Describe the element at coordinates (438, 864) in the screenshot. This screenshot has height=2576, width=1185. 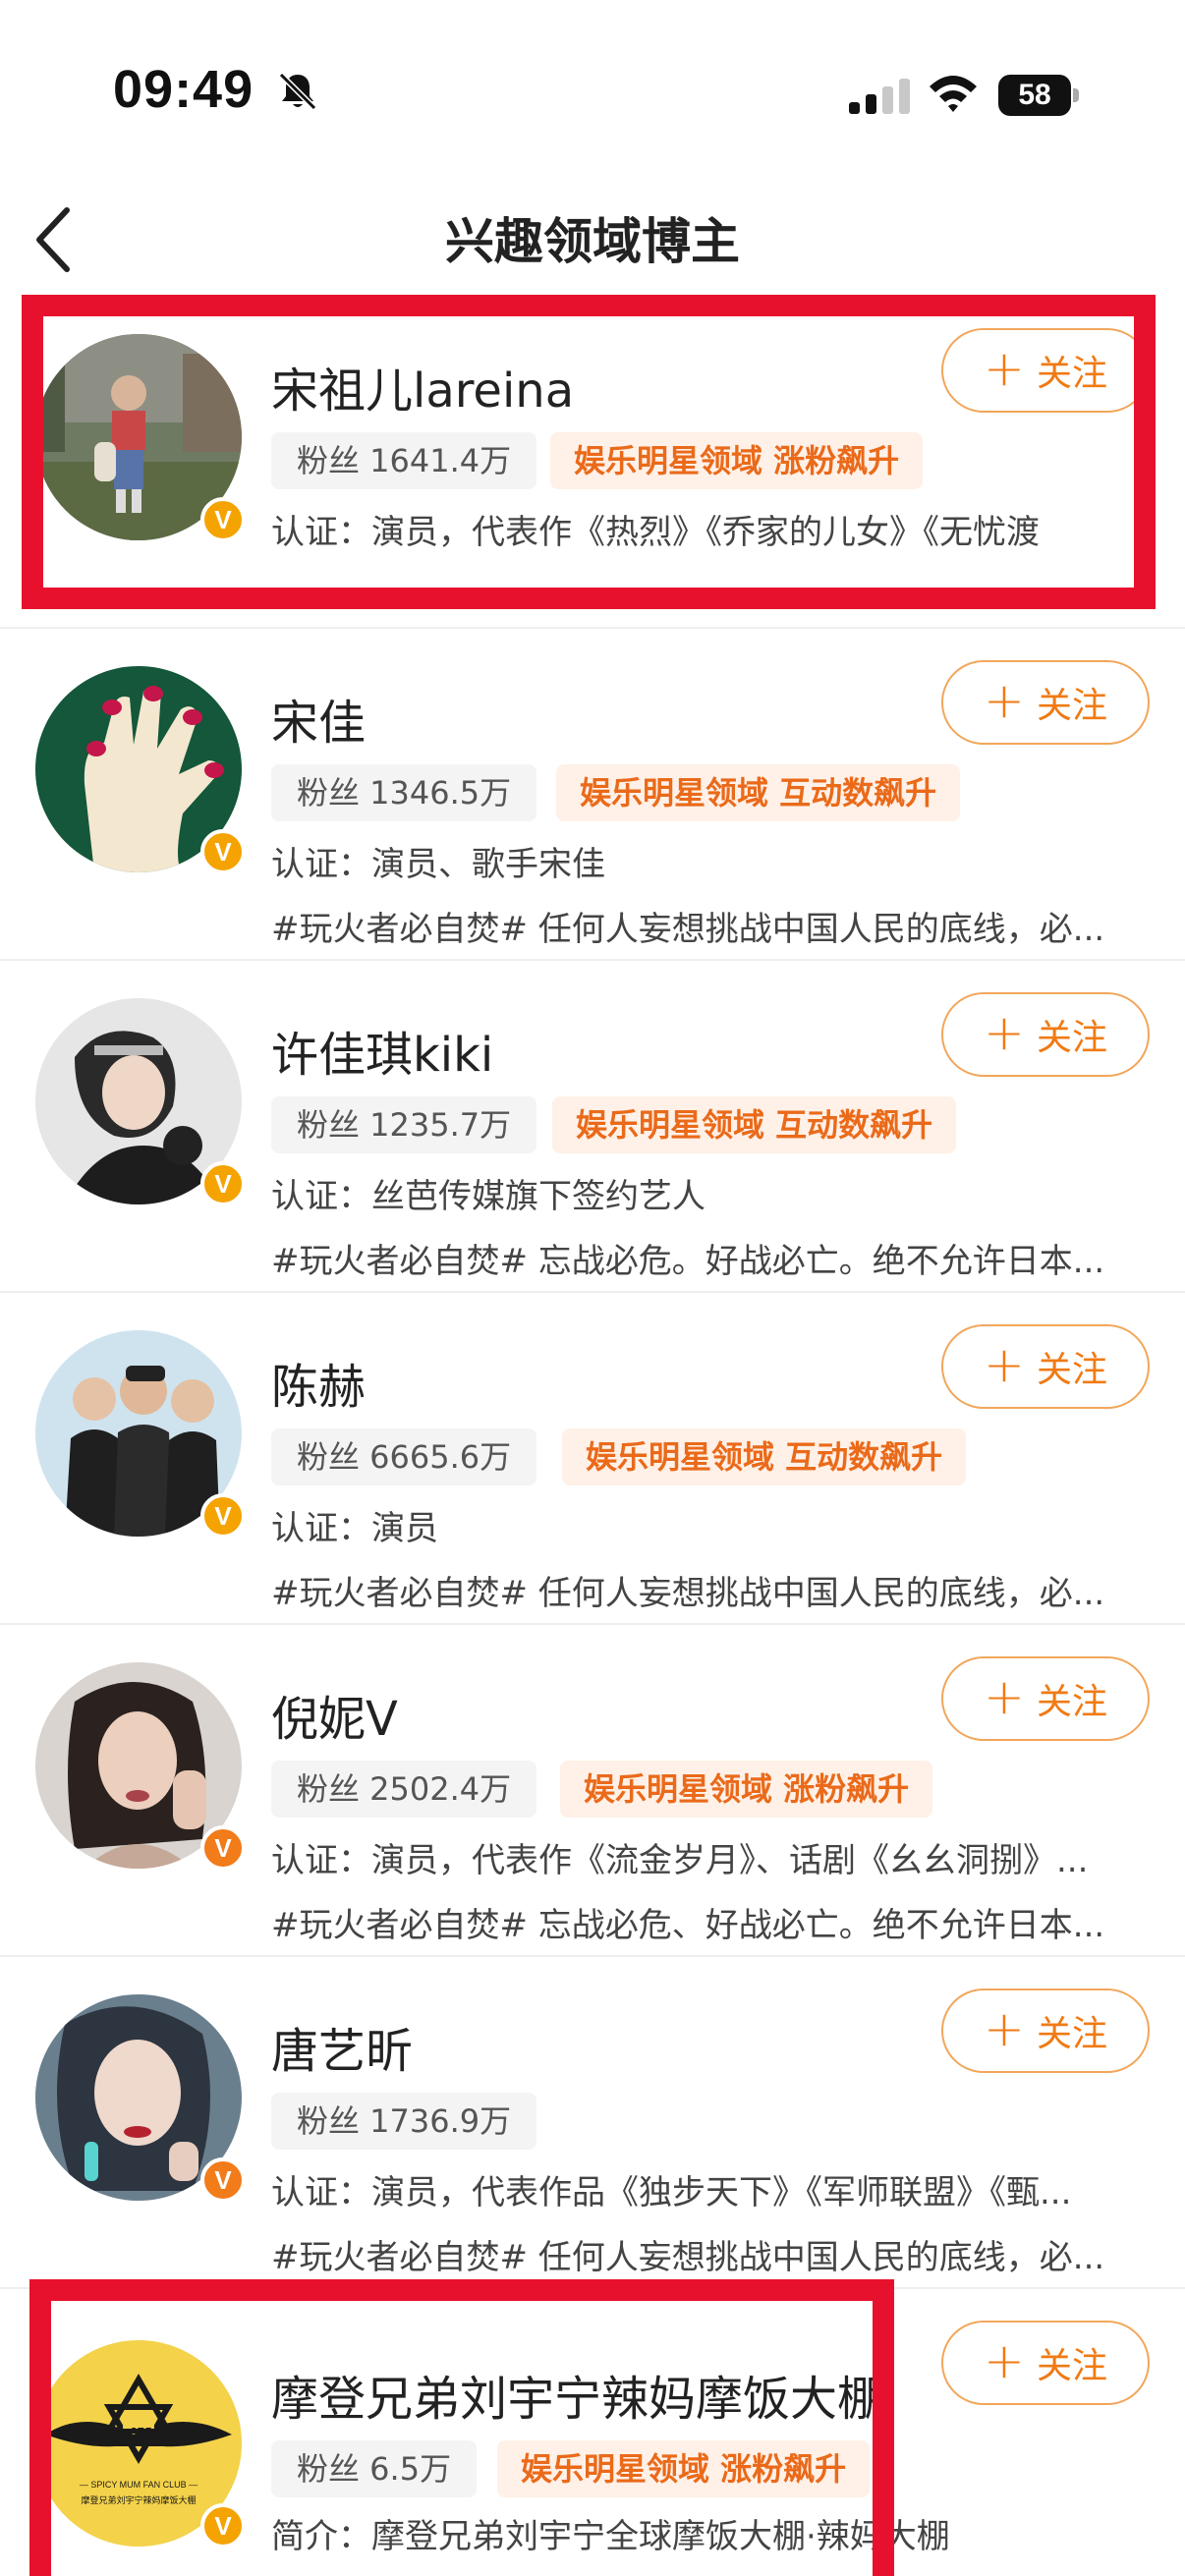
I see `user-description: 认证：演员、歌手宋佳` at that location.